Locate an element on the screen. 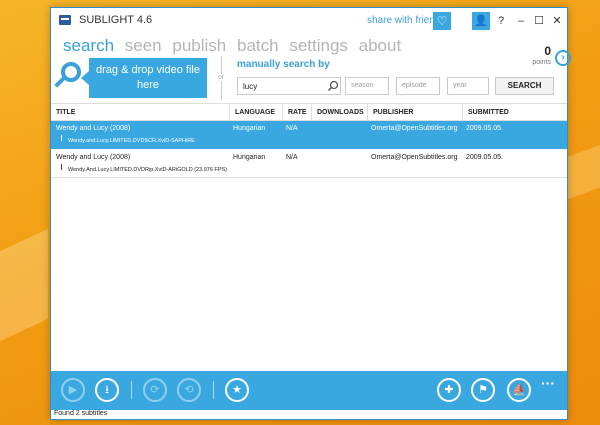 This screenshot has width=600, height=425. points-label: points is located at coordinates (541, 62).